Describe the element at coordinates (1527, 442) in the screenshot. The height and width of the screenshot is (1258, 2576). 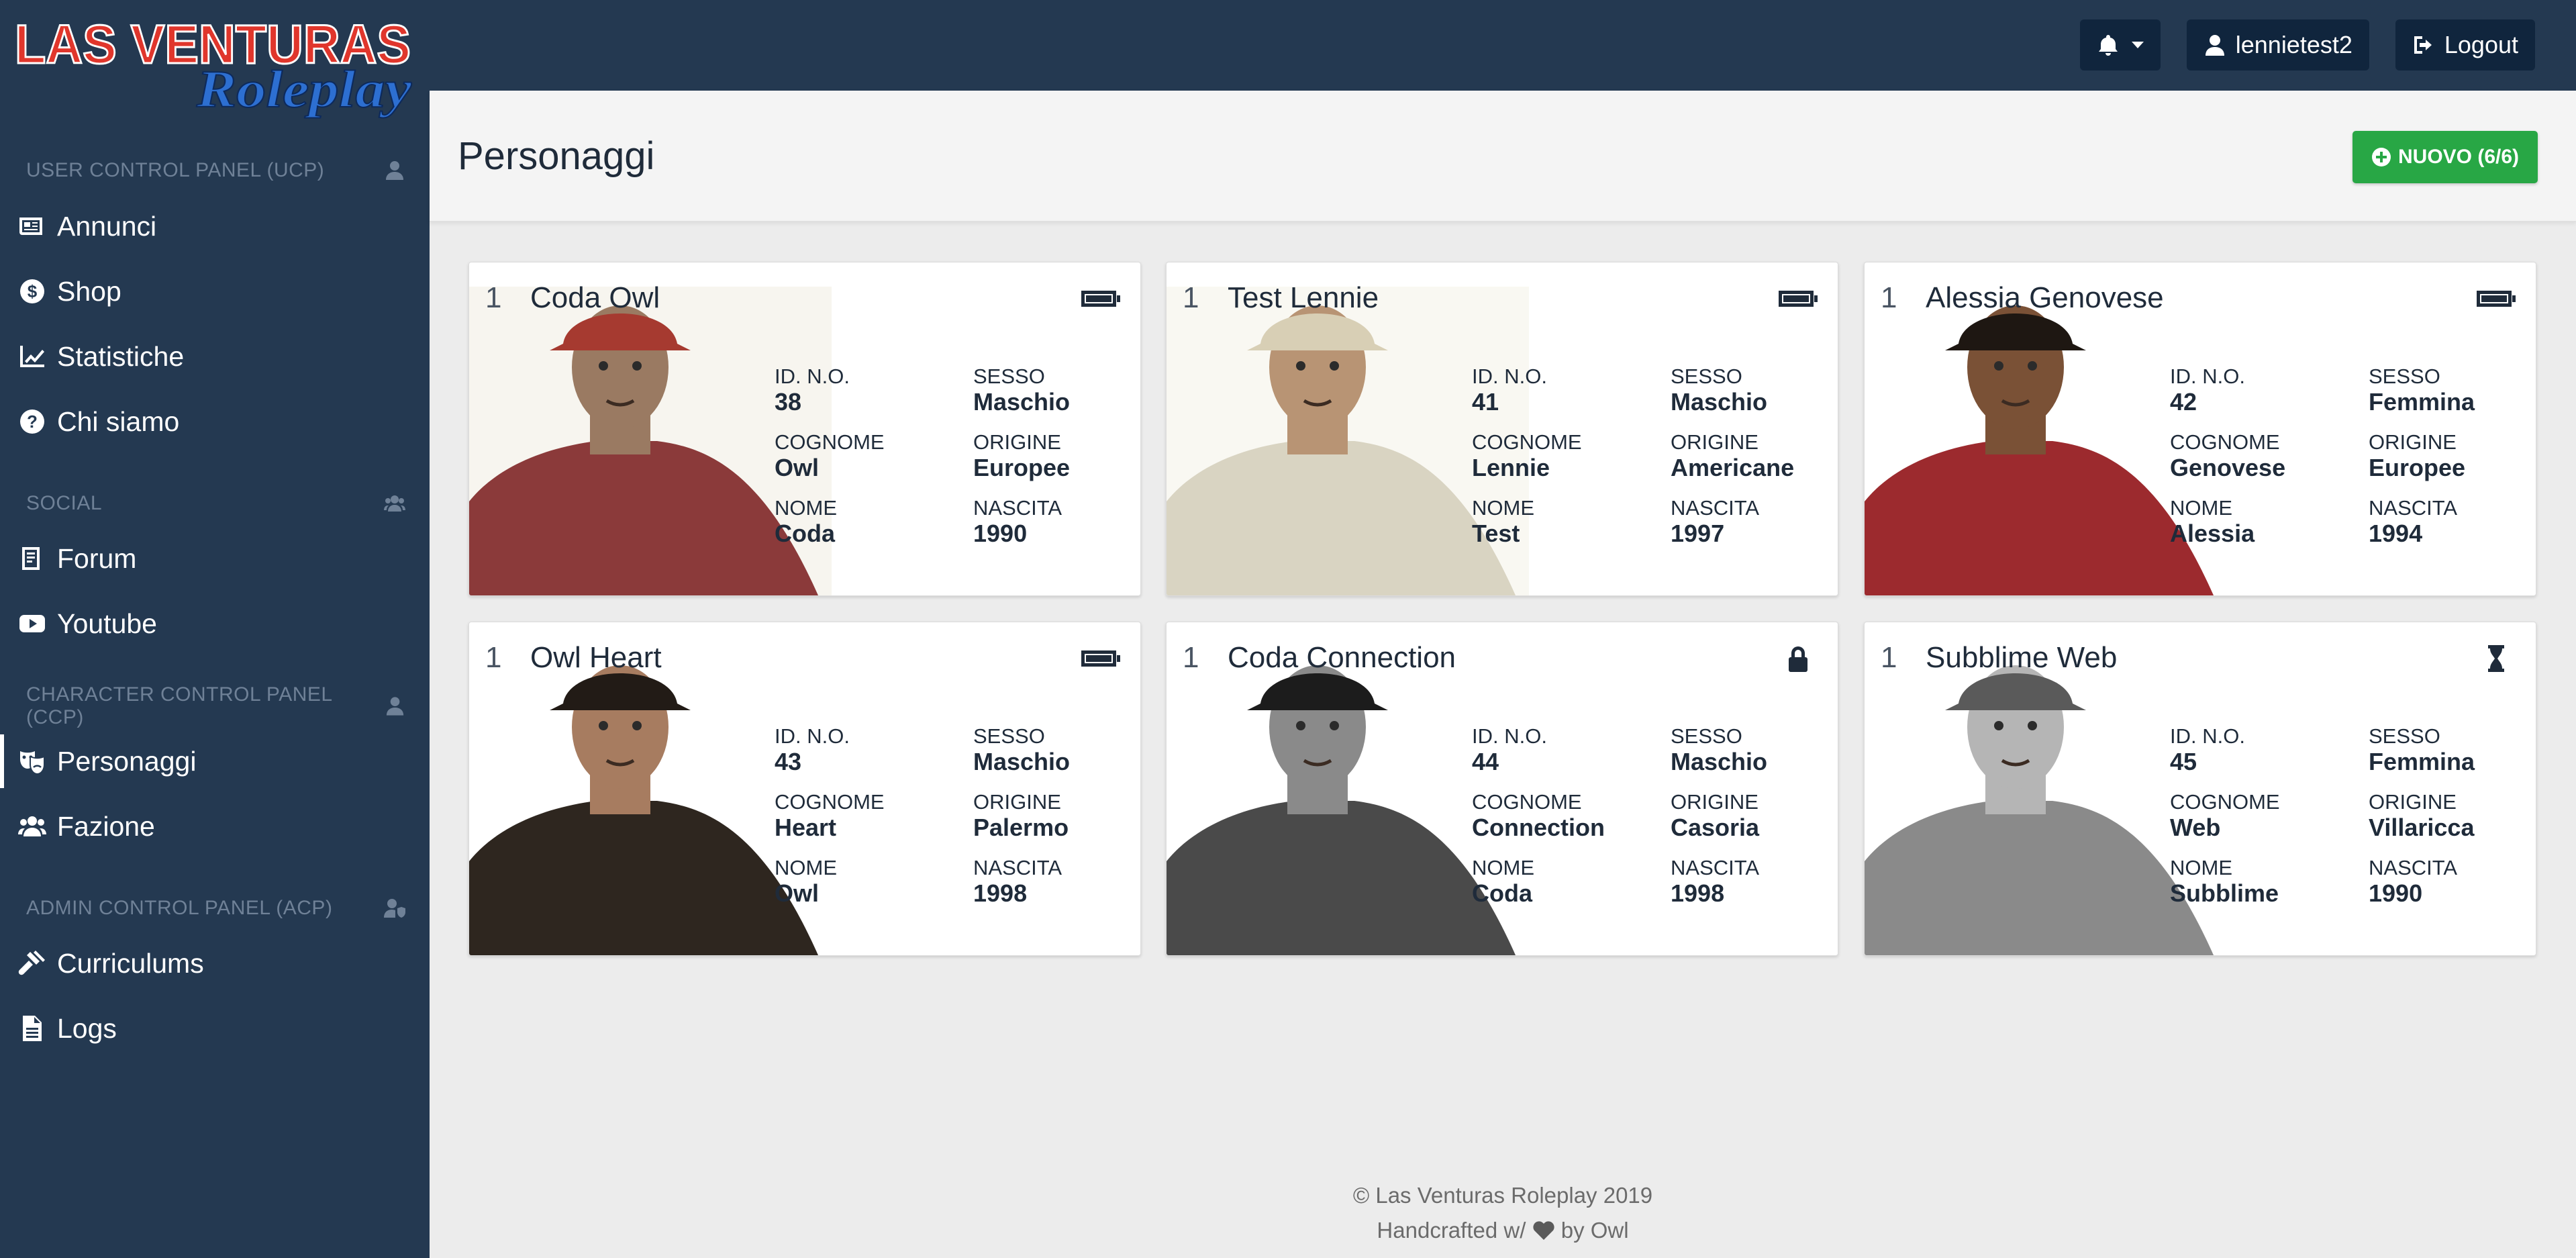
I see `field-label: COGNOME` at that location.